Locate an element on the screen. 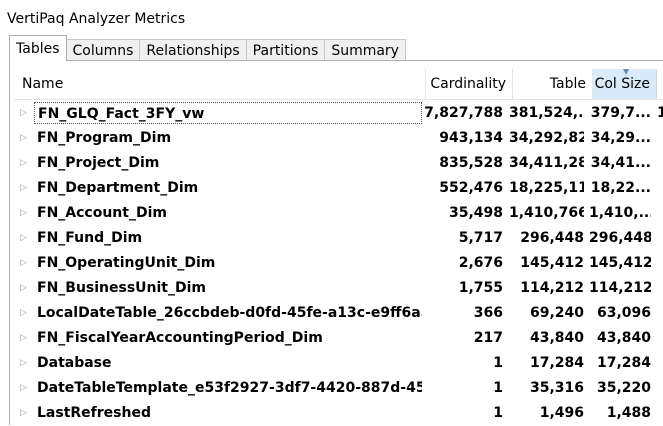 The width and height of the screenshot is (663, 426). row-table-size: 35,316 is located at coordinates (556, 388).